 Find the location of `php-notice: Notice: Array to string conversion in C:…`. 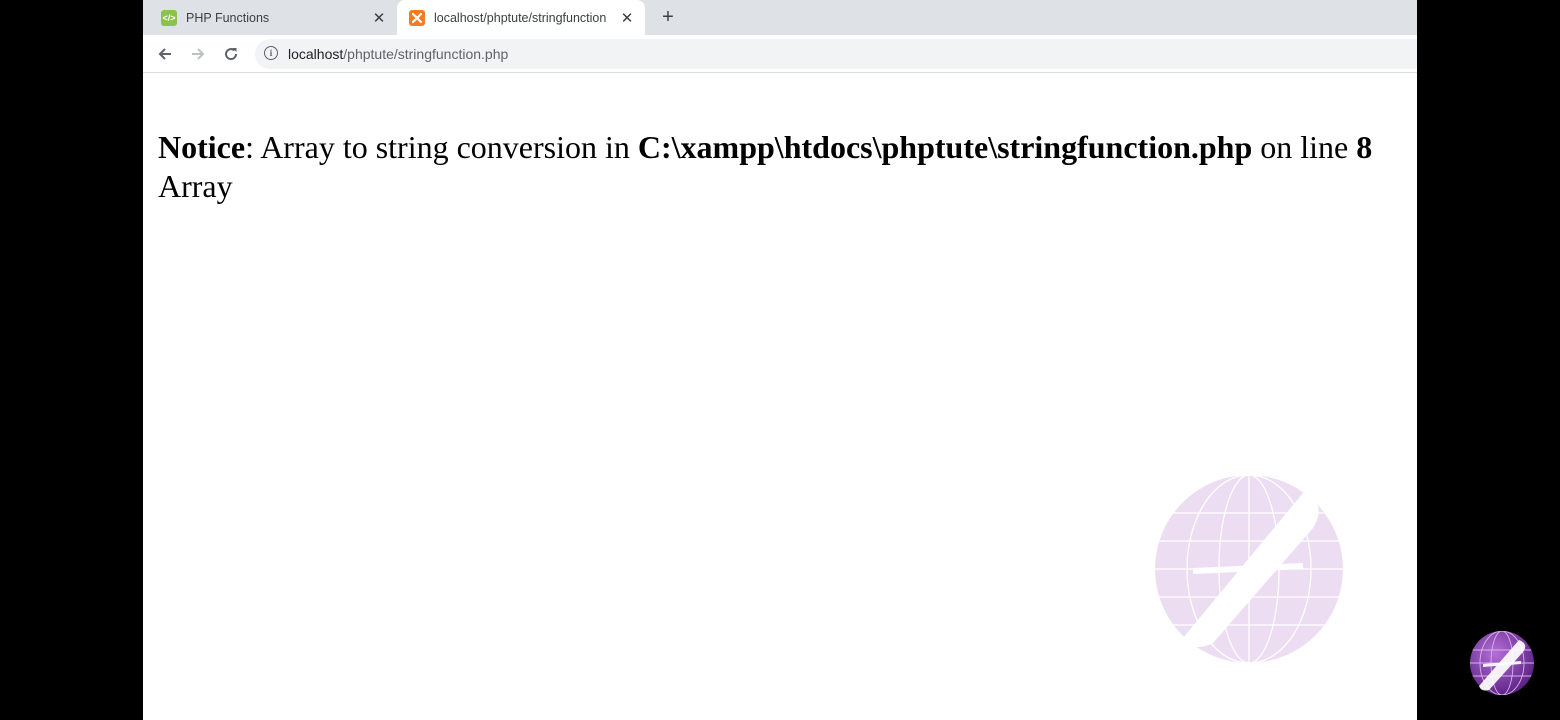

php-notice: Notice: Array to string conversion in C:… is located at coordinates (765, 147).